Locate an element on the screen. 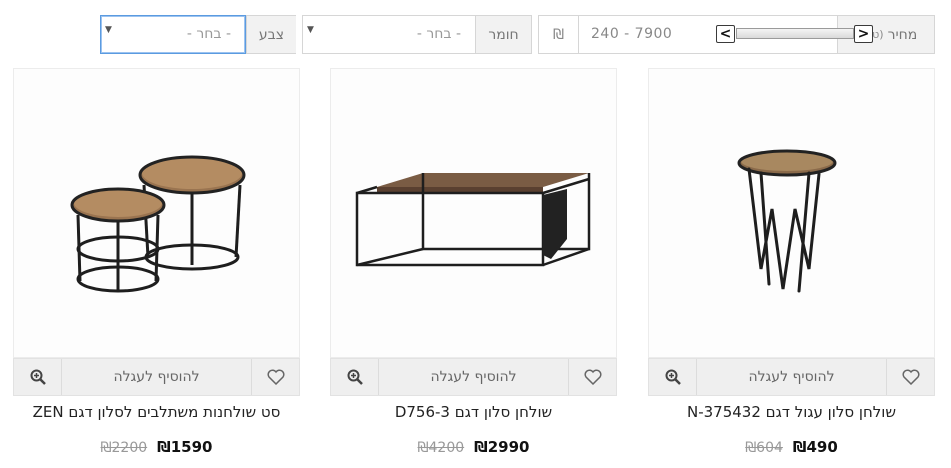  currency-symbol: ₪ is located at coordinates (559, 34).